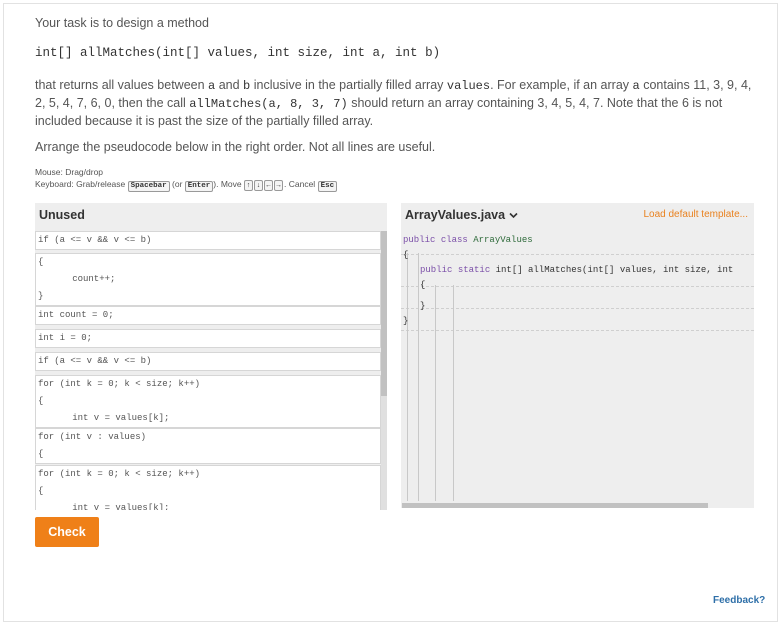 The image size is (784, 627). What do you see at coordinates (423, 306) in the screenshot?
I see `method-close-brace: }` at bounding box center [423, 306].